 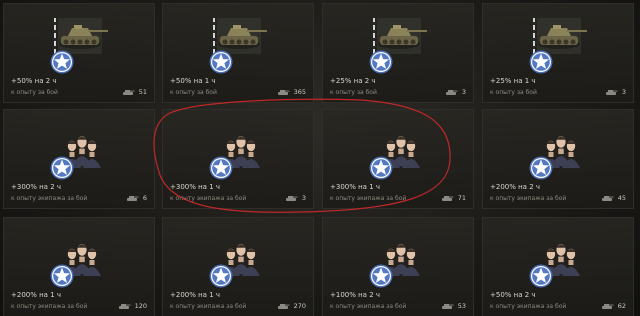 I want to click on reserve-count-value: 270, so click(x=299, y=306).